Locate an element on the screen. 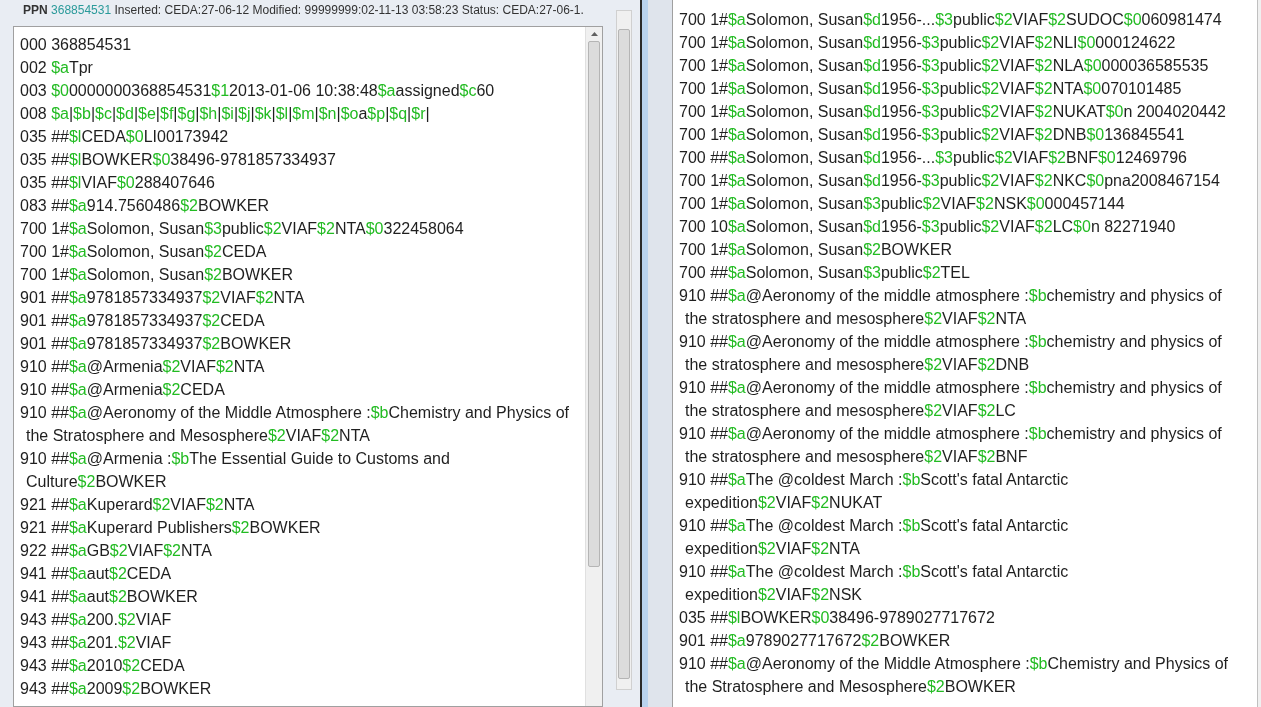  record-line: 700 1#$aSolomon, Susan$3public$2VIAF$2NSK$0000457144 is located at coordinates (902, 204).